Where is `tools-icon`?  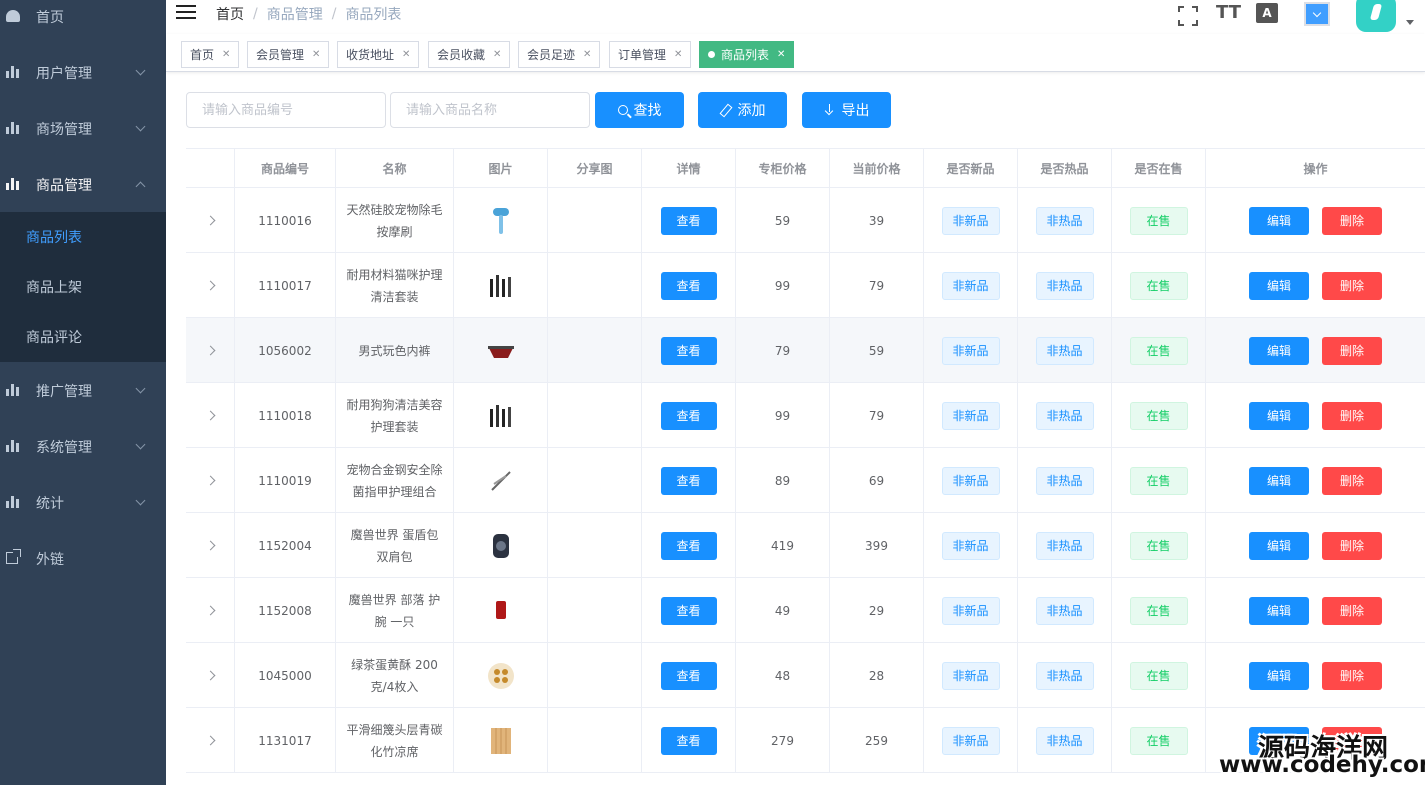
tools-icon is located at coordinates (501, 286).